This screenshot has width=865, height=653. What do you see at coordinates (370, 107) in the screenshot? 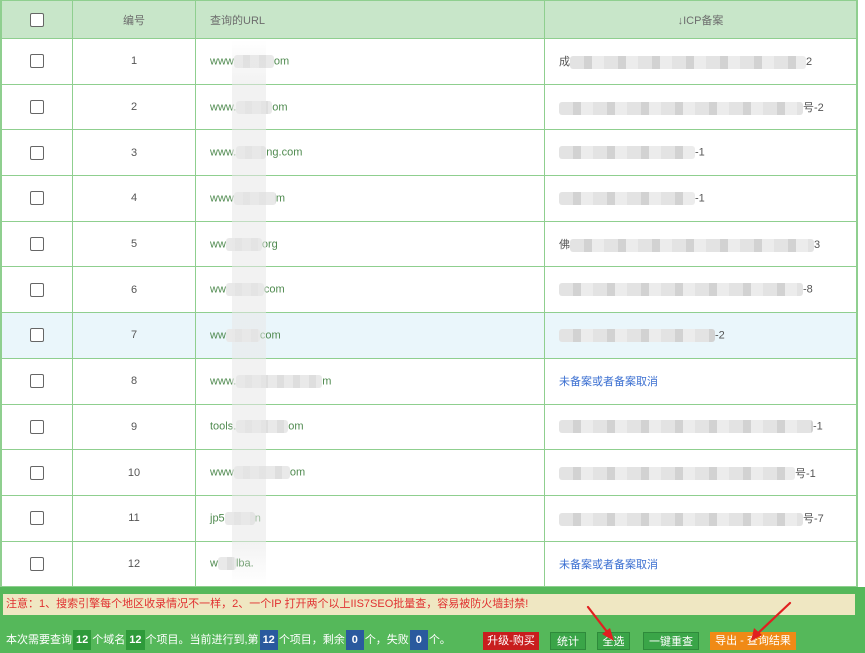
I see `row-url: www. om` at bounding box center [370, 107].